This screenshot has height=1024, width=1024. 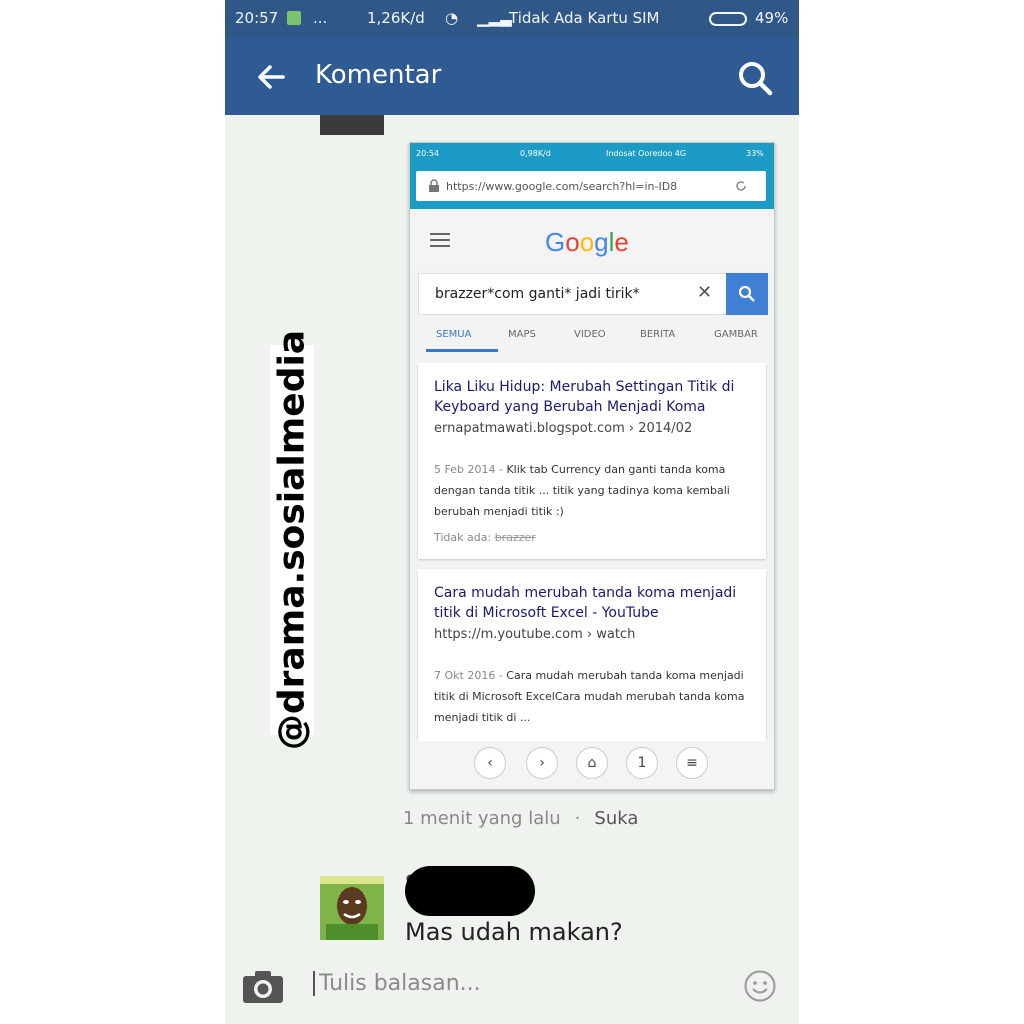 What do you see at coordinates (584, 18) in the screenshot?
I see `carrier-label: Tidak Ada Kartu SIM` at bounding box center [584, 18].